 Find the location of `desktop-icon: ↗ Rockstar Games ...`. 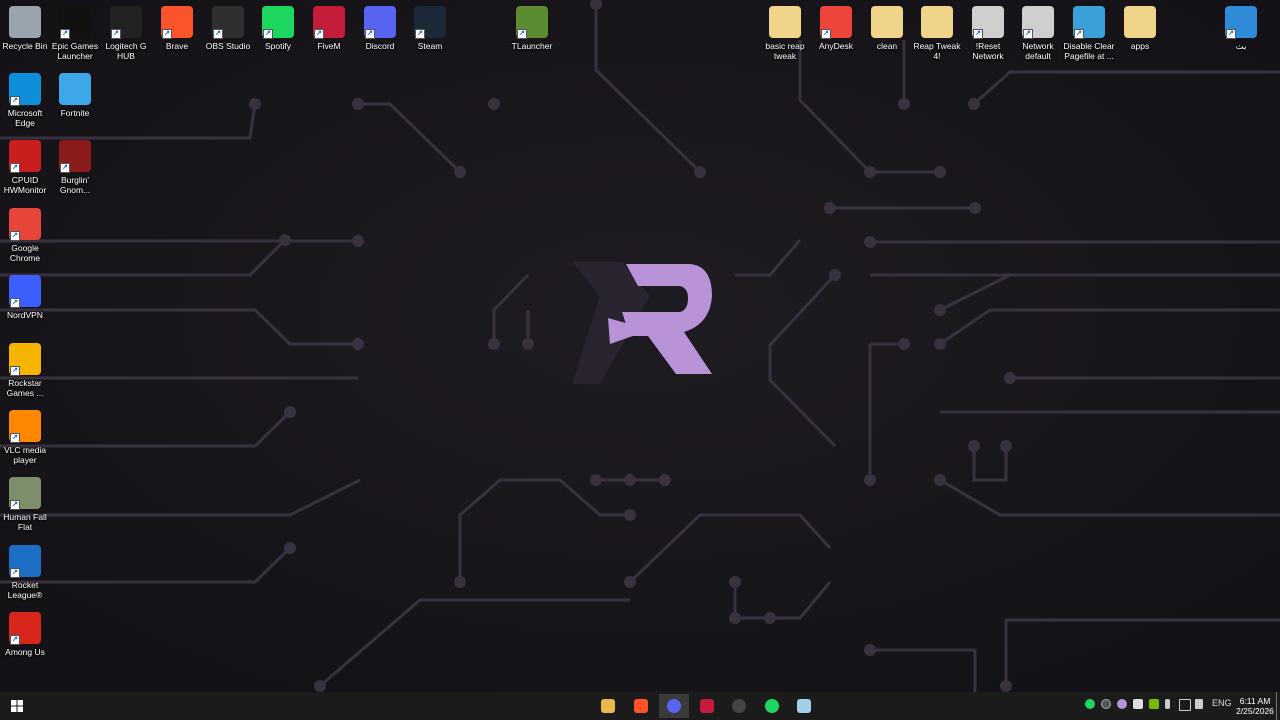

desktop-icon: ↗ Rockstar Games ... is located at coordinates (25, 374).